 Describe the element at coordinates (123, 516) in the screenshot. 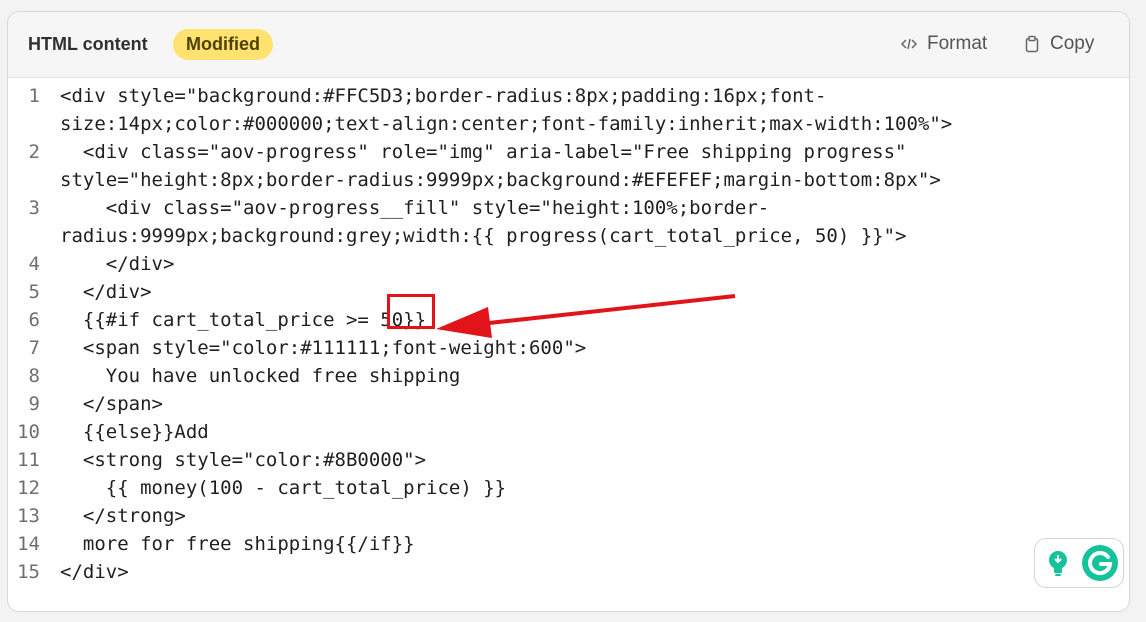

I see `code-line: </strong>` at that location.